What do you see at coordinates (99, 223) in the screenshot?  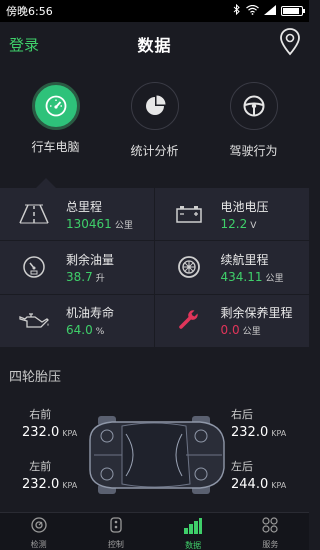 I see `stat-value: 130461 公里` at bounding box center [99, 223].